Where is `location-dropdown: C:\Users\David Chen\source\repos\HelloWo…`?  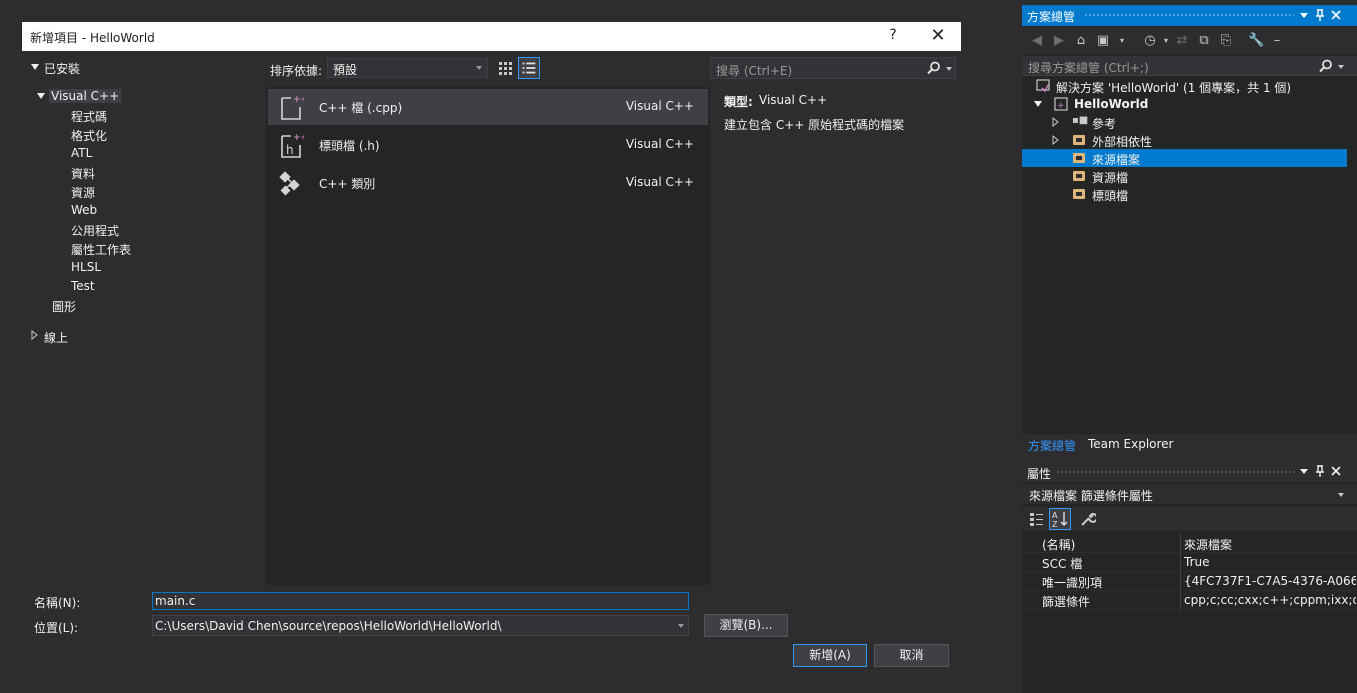 location-dropdown: C:\Users\David Chen\source\repos\HelloWo… is located at coordinates (420, 625).